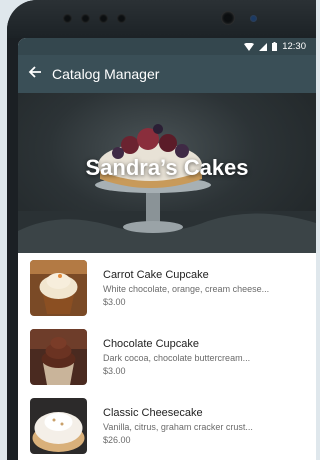  Describe the element at coordinates (156, 275) in the screenshot. I see `item-name: Carrot Cake Cupcake` at that location.